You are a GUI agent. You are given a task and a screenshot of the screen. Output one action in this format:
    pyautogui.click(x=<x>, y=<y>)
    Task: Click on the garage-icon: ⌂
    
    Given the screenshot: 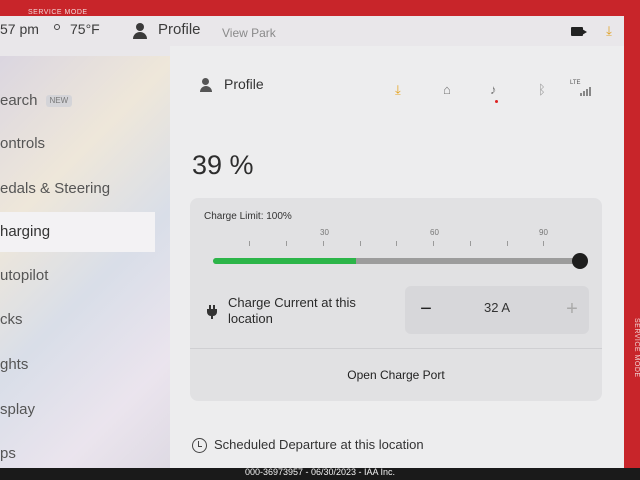 What is the action you would take?
    pyautogui.click(x=447, y=89)
    